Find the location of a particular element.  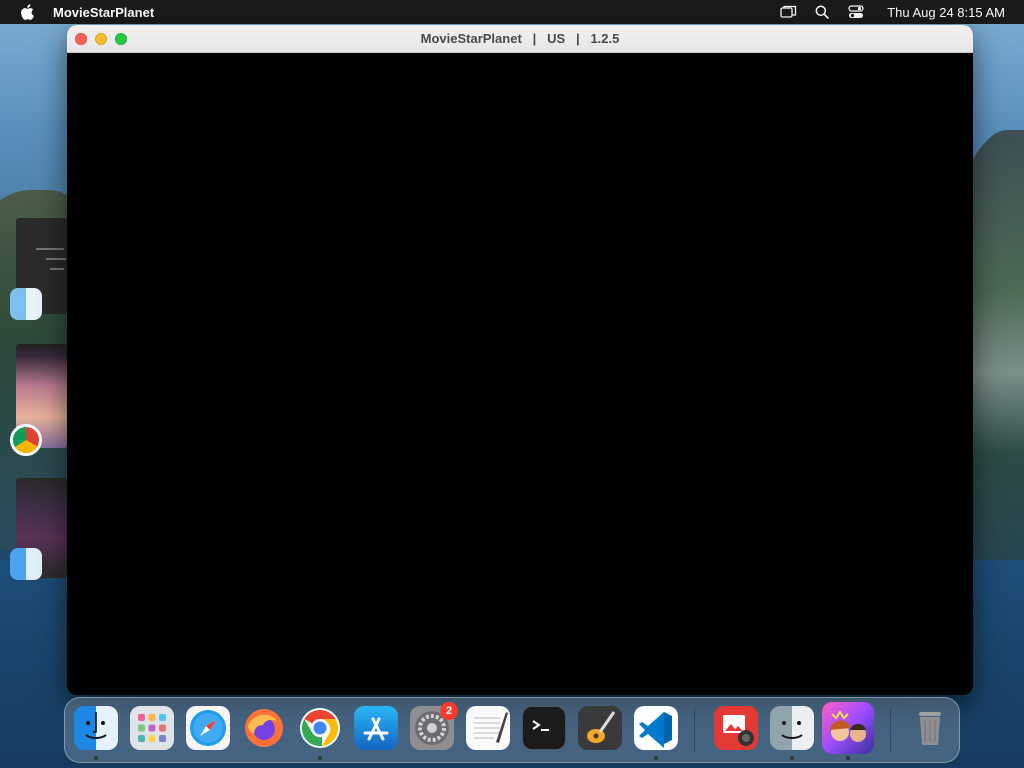

terminal-icon is located at coordinates (544, 728).